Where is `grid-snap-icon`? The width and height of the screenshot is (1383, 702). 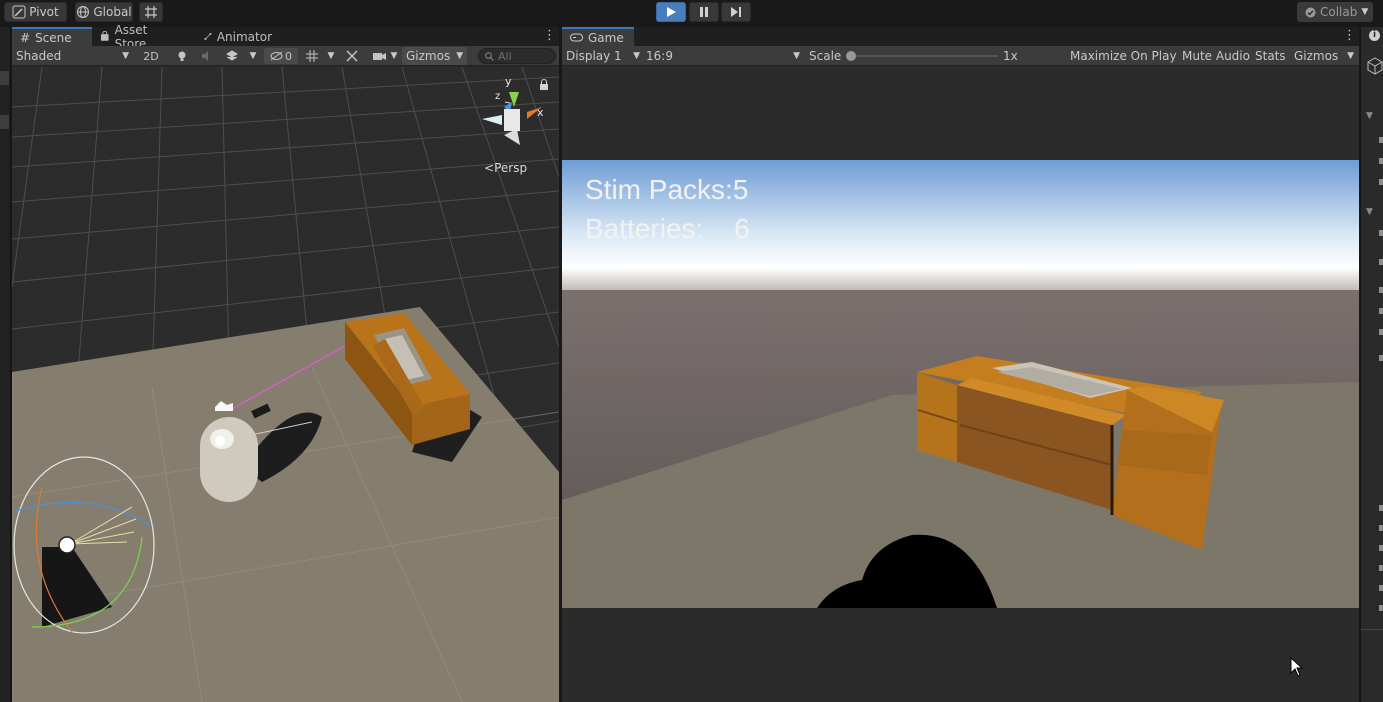 grid-snap-icon is located at coordinates (151, 12).